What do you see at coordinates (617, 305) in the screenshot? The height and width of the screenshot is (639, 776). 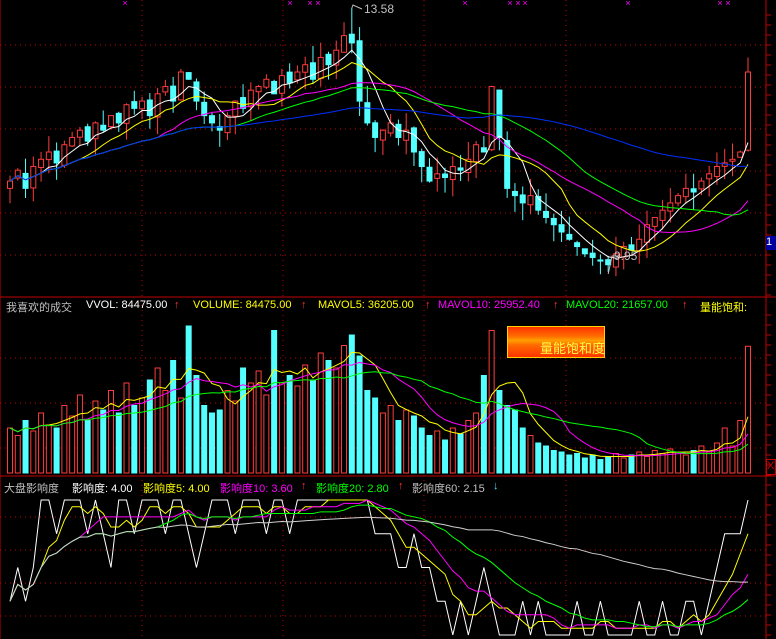 I see `mavol20-value: MAVOL20: 21657.00` at bounding box center [617, 305].